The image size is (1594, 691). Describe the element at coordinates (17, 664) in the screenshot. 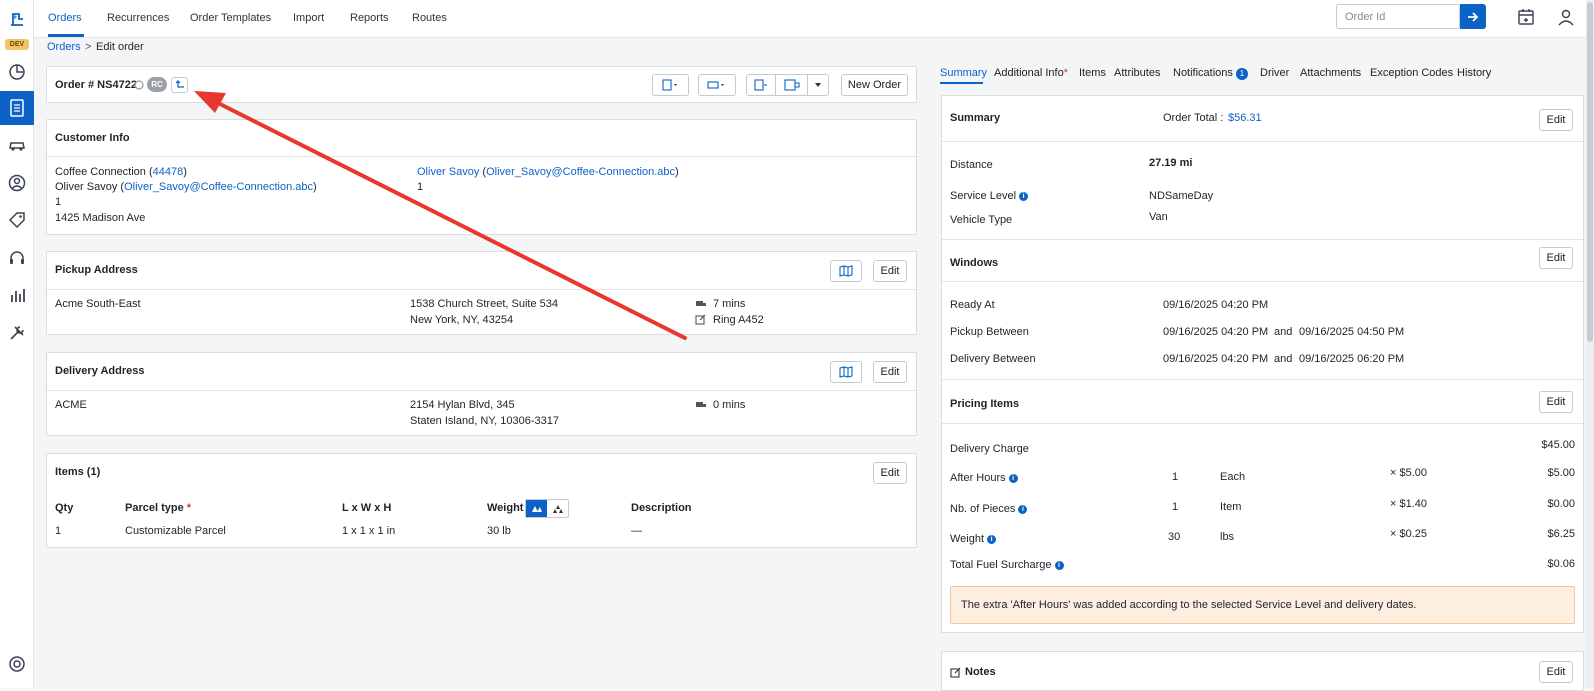

I see `help-lifebuoy-icon` at that location.